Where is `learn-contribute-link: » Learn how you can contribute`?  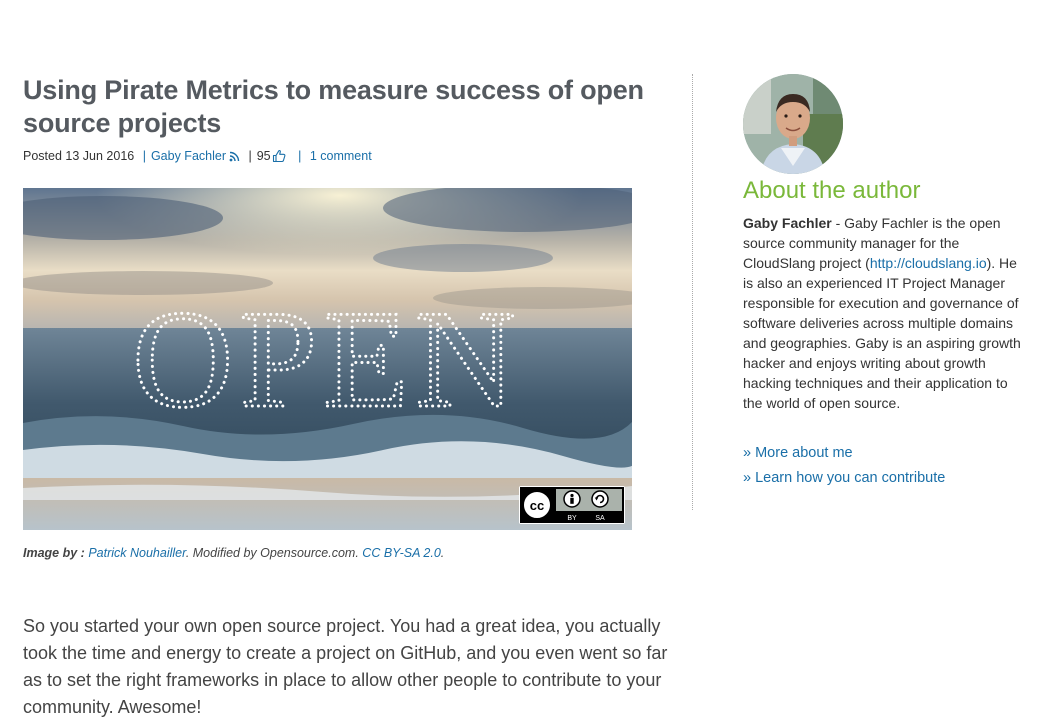 learn-contribute-link: » Learn how you can contribute is located at coordinates (844, 478).